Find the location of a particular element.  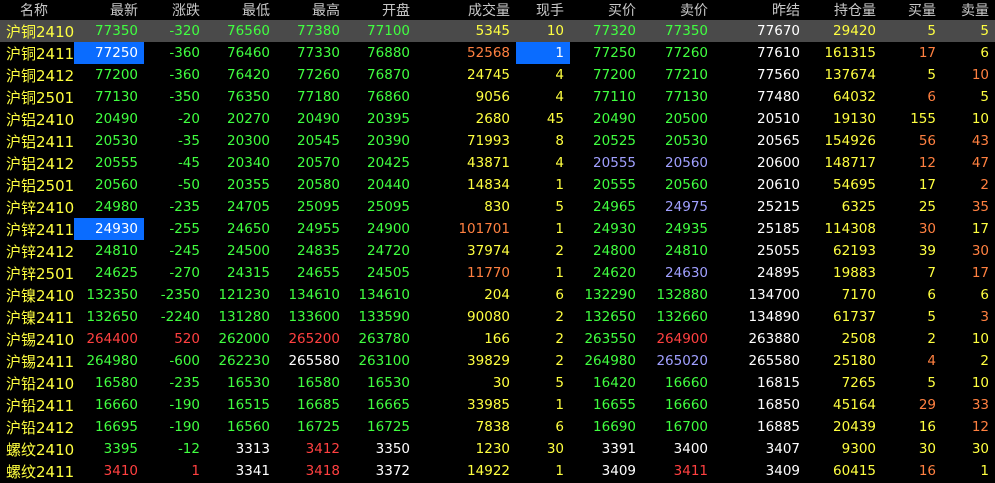

quote-cell: 24930 is located at coordinates (109, 229).